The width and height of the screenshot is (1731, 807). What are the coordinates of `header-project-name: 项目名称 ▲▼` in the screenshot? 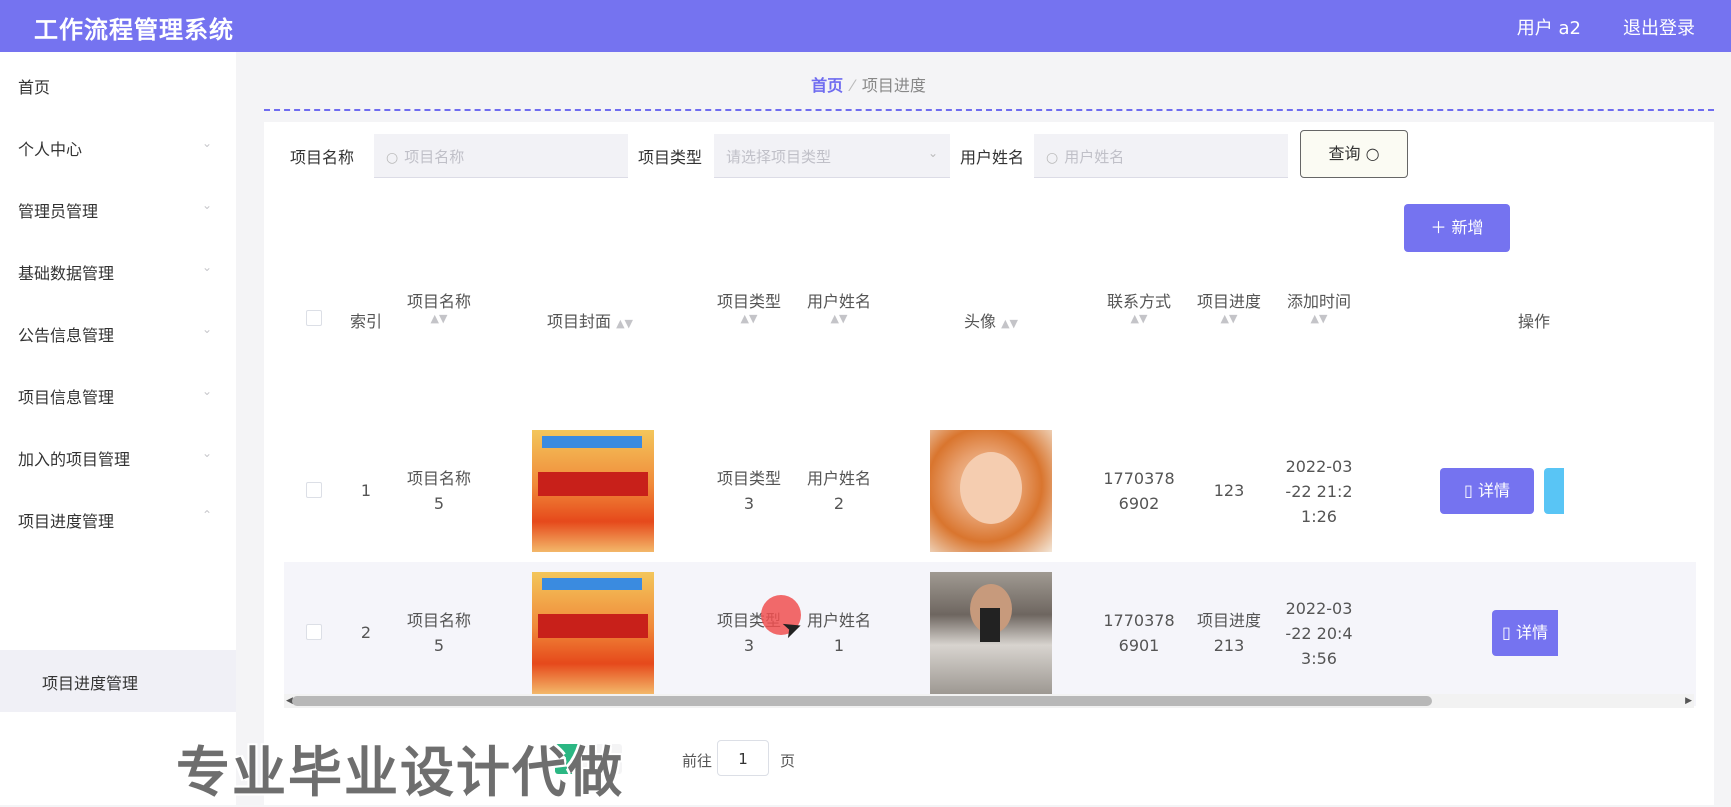 It's located at (439, 306).